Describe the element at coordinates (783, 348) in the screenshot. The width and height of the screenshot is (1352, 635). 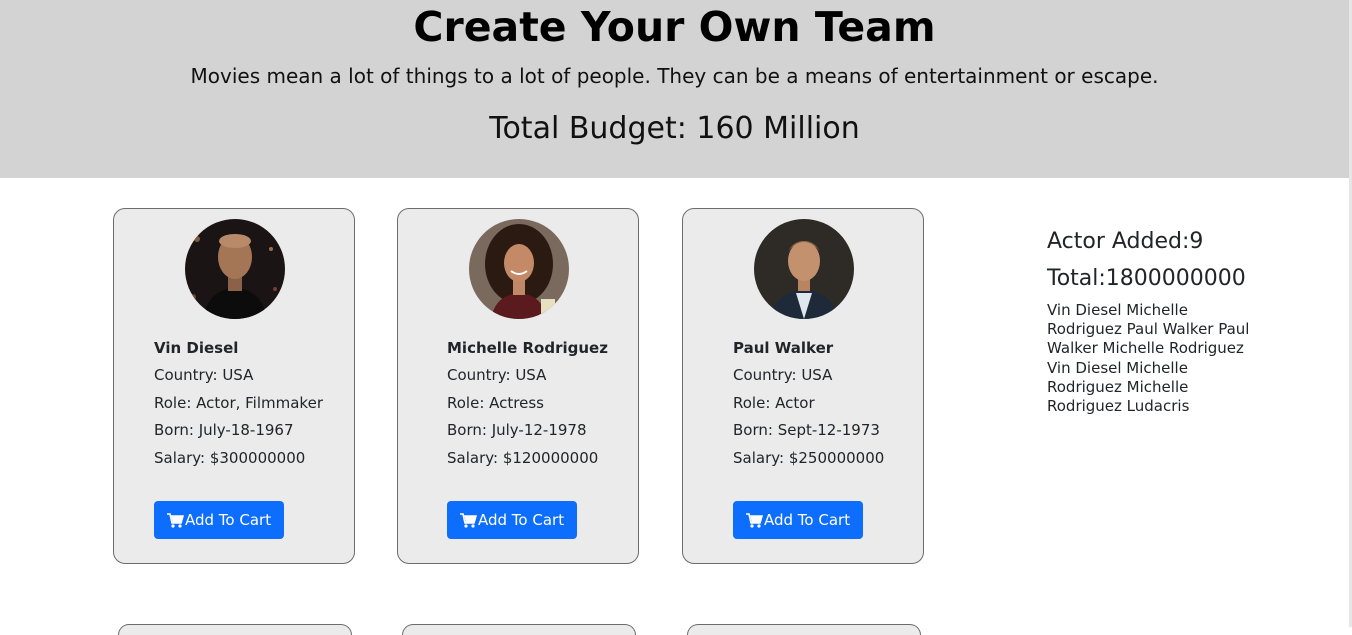
I see `actor-name: Paul Walker` at that location.